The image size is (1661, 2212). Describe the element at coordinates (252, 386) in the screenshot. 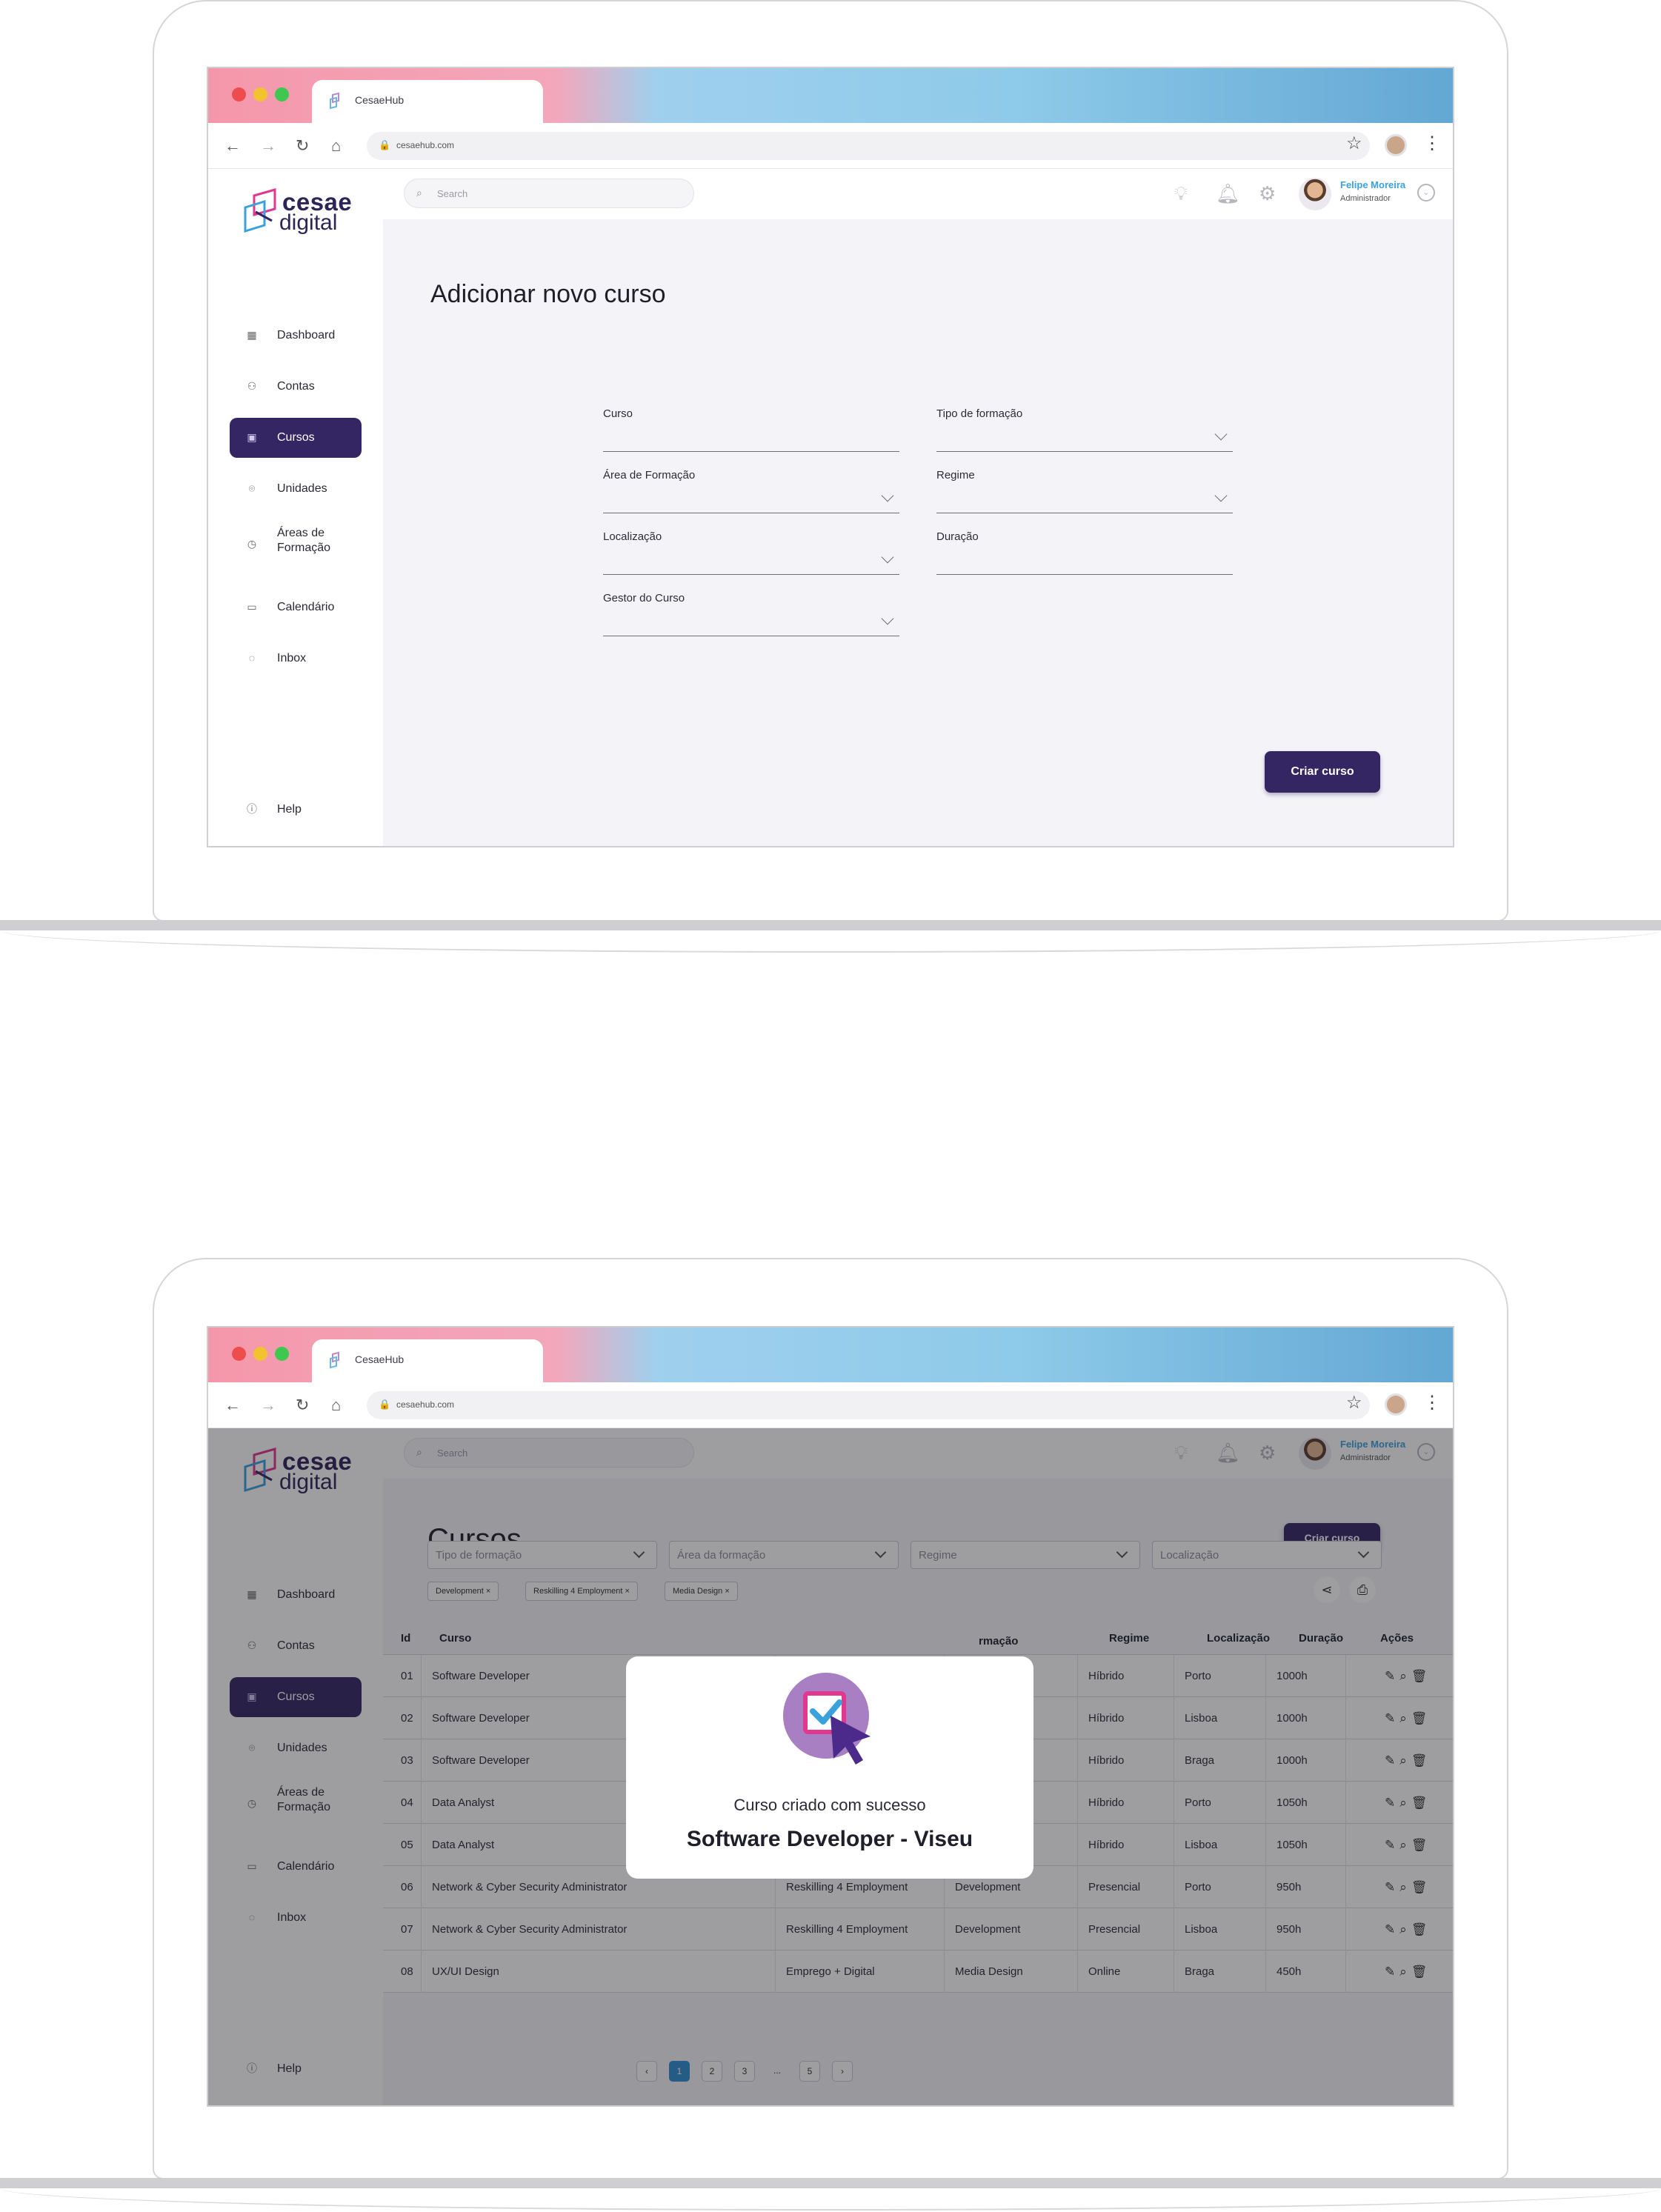

I see `users-icon: ⚇` at that location.